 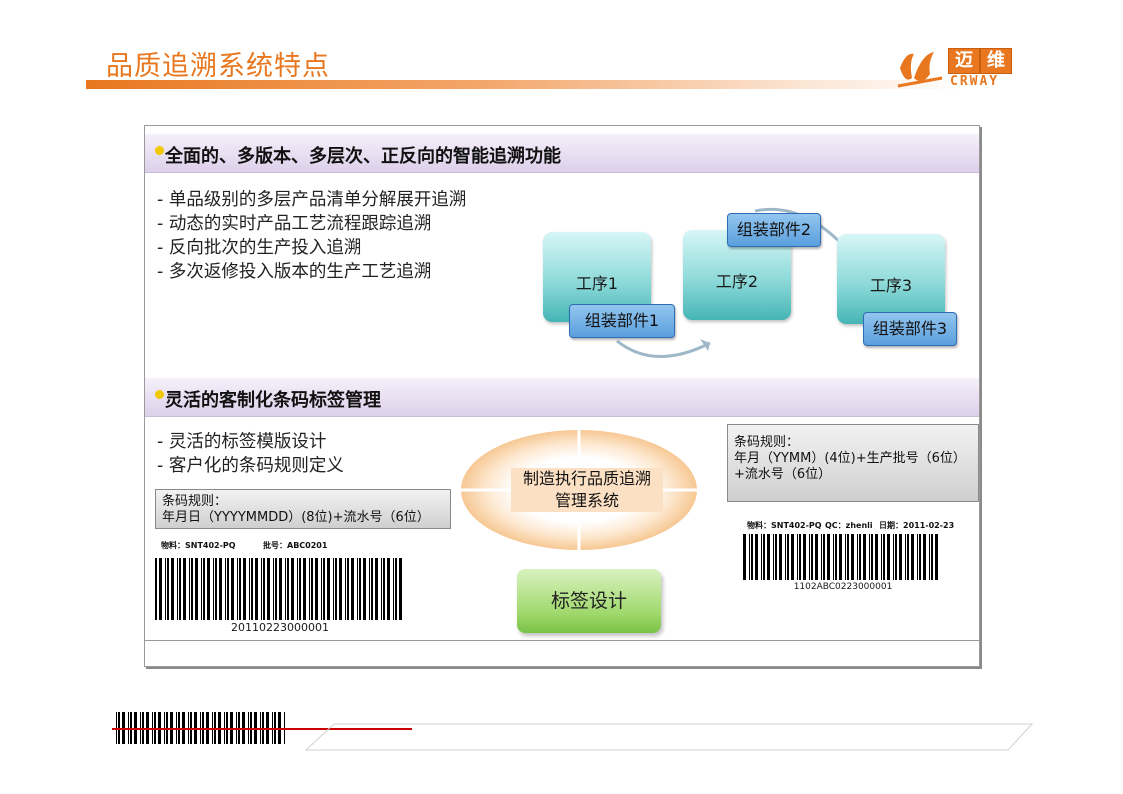 I want to click on rule-text: +流水号（6位）, so click(x=783, y=474).